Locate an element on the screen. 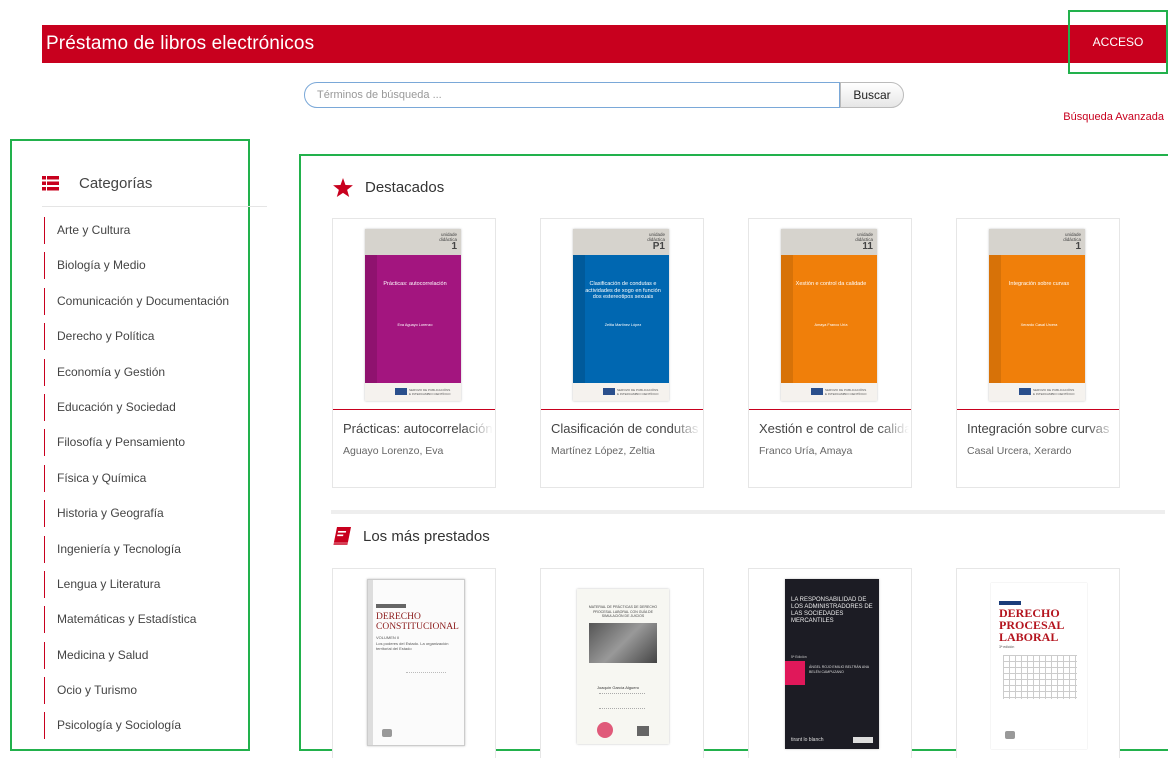 This screenshot has height=758, width=1168. category-item: Ocio y Turismo is located at coordinates (136, 691).